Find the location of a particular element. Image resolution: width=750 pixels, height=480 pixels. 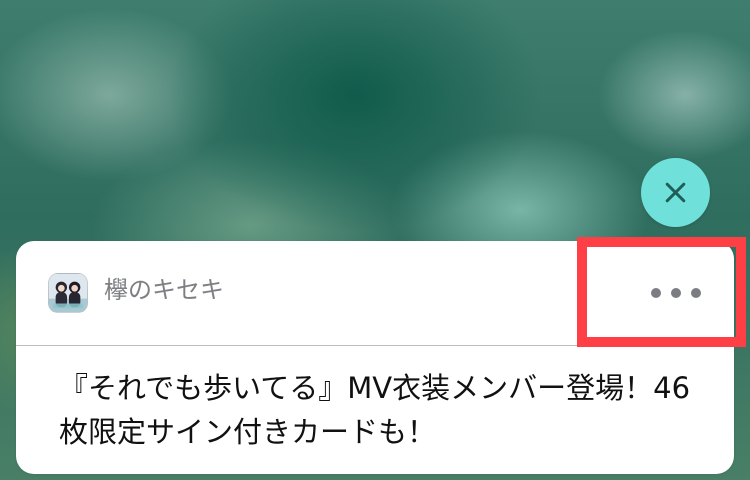

header-separator is located at coordinates (375, 345).